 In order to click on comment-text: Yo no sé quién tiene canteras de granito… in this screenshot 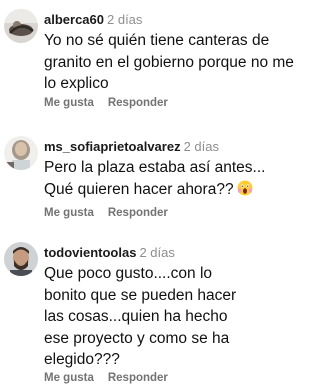, I will do `click(169, 62)`.